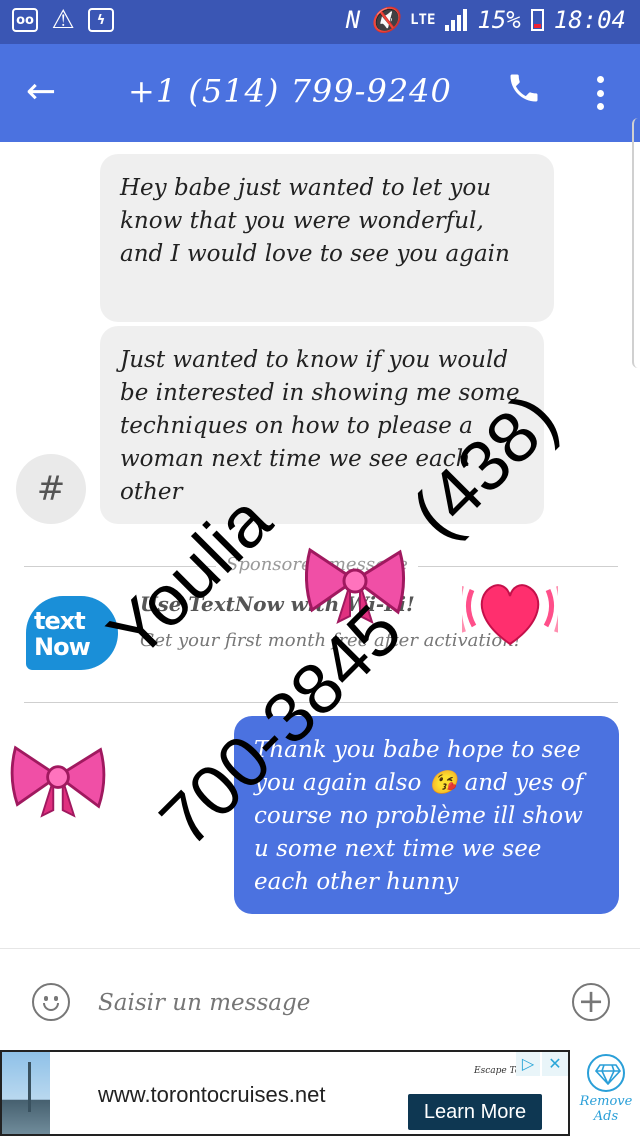 The height and width of the screenshot is (1138, 640). I want to click on battery-icon, so click(537, 20).